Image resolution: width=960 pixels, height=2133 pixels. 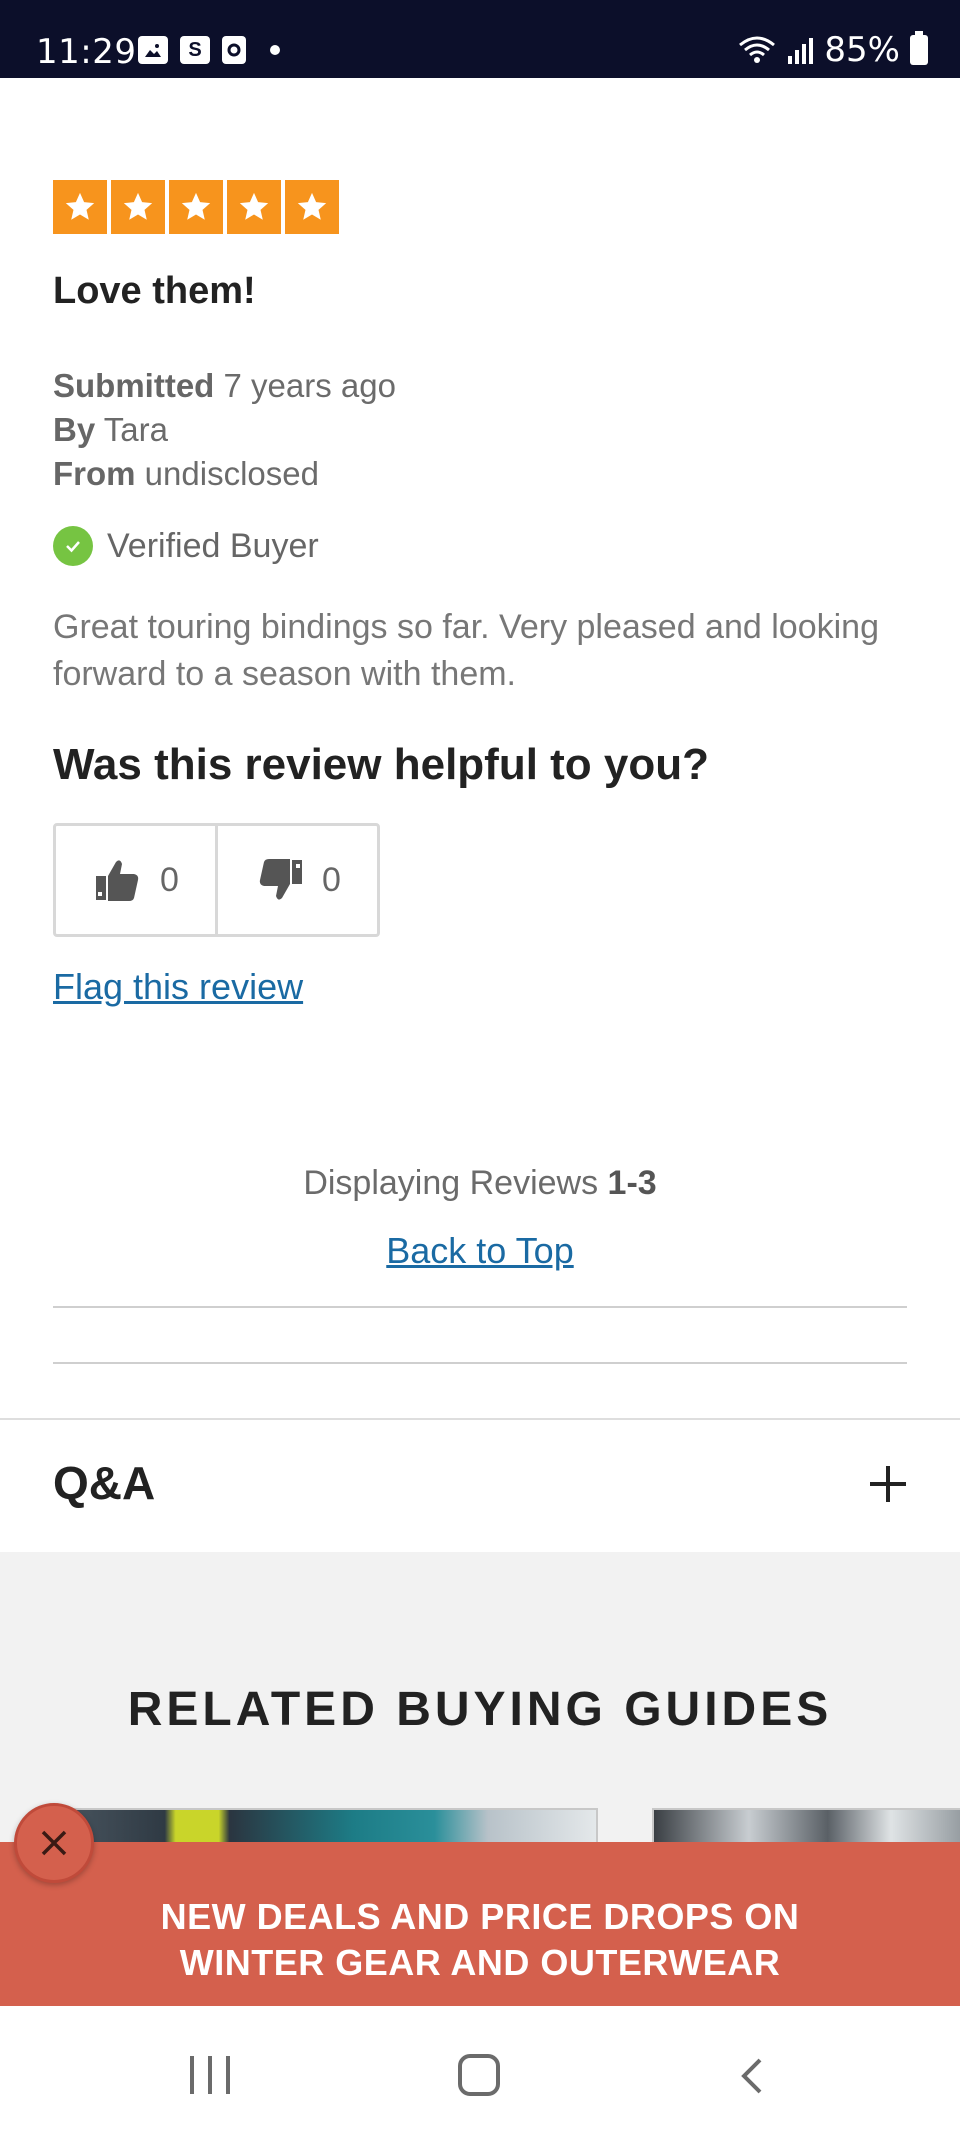 I want to click on star-rating, so click(x=196, y=207).